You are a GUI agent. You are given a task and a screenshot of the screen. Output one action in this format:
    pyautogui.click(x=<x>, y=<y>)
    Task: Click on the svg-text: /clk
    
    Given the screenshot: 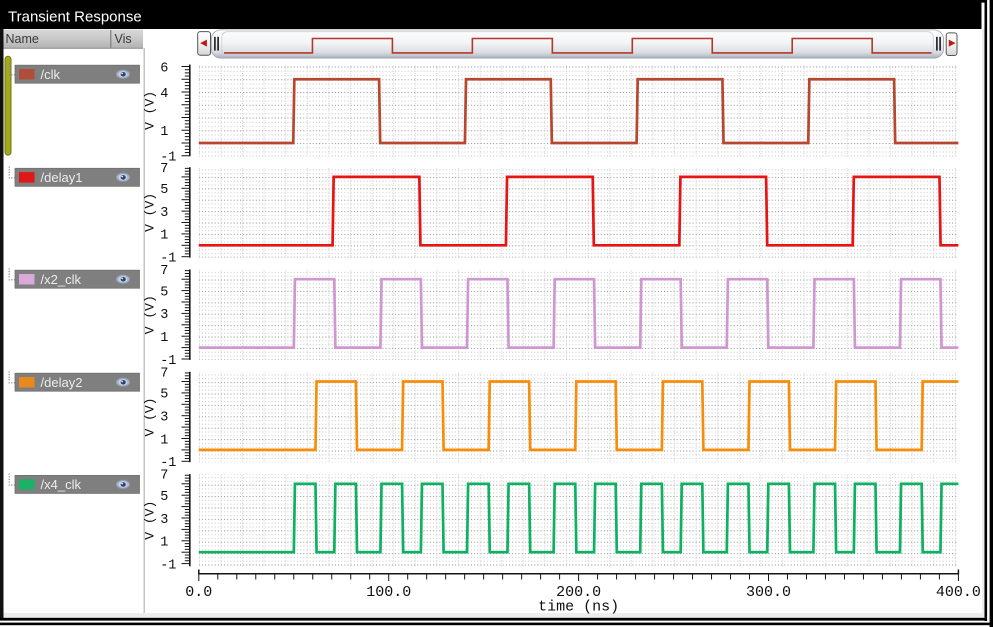 What is the action you would take?
    pyautogui.click(x=51, y=74)
    